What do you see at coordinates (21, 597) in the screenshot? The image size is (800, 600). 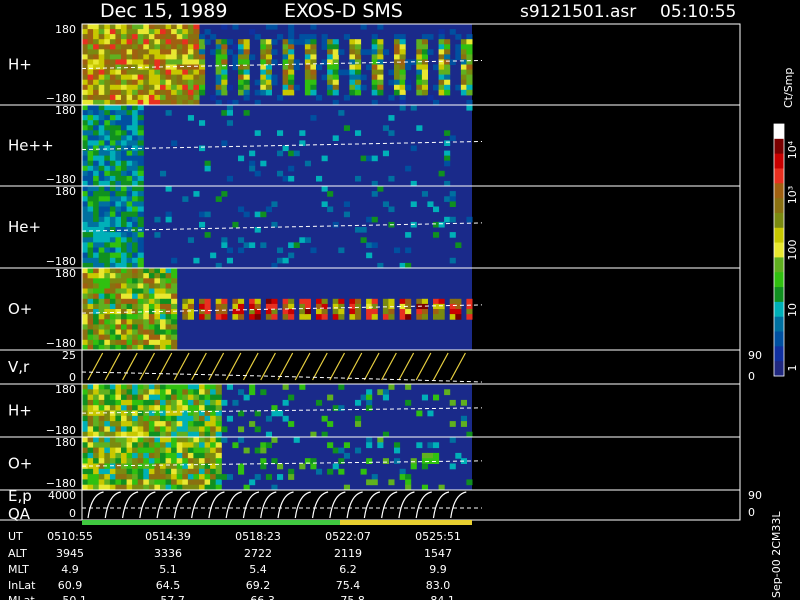 I see `footer-row-label: MLat` at bounding box center [21, 597].